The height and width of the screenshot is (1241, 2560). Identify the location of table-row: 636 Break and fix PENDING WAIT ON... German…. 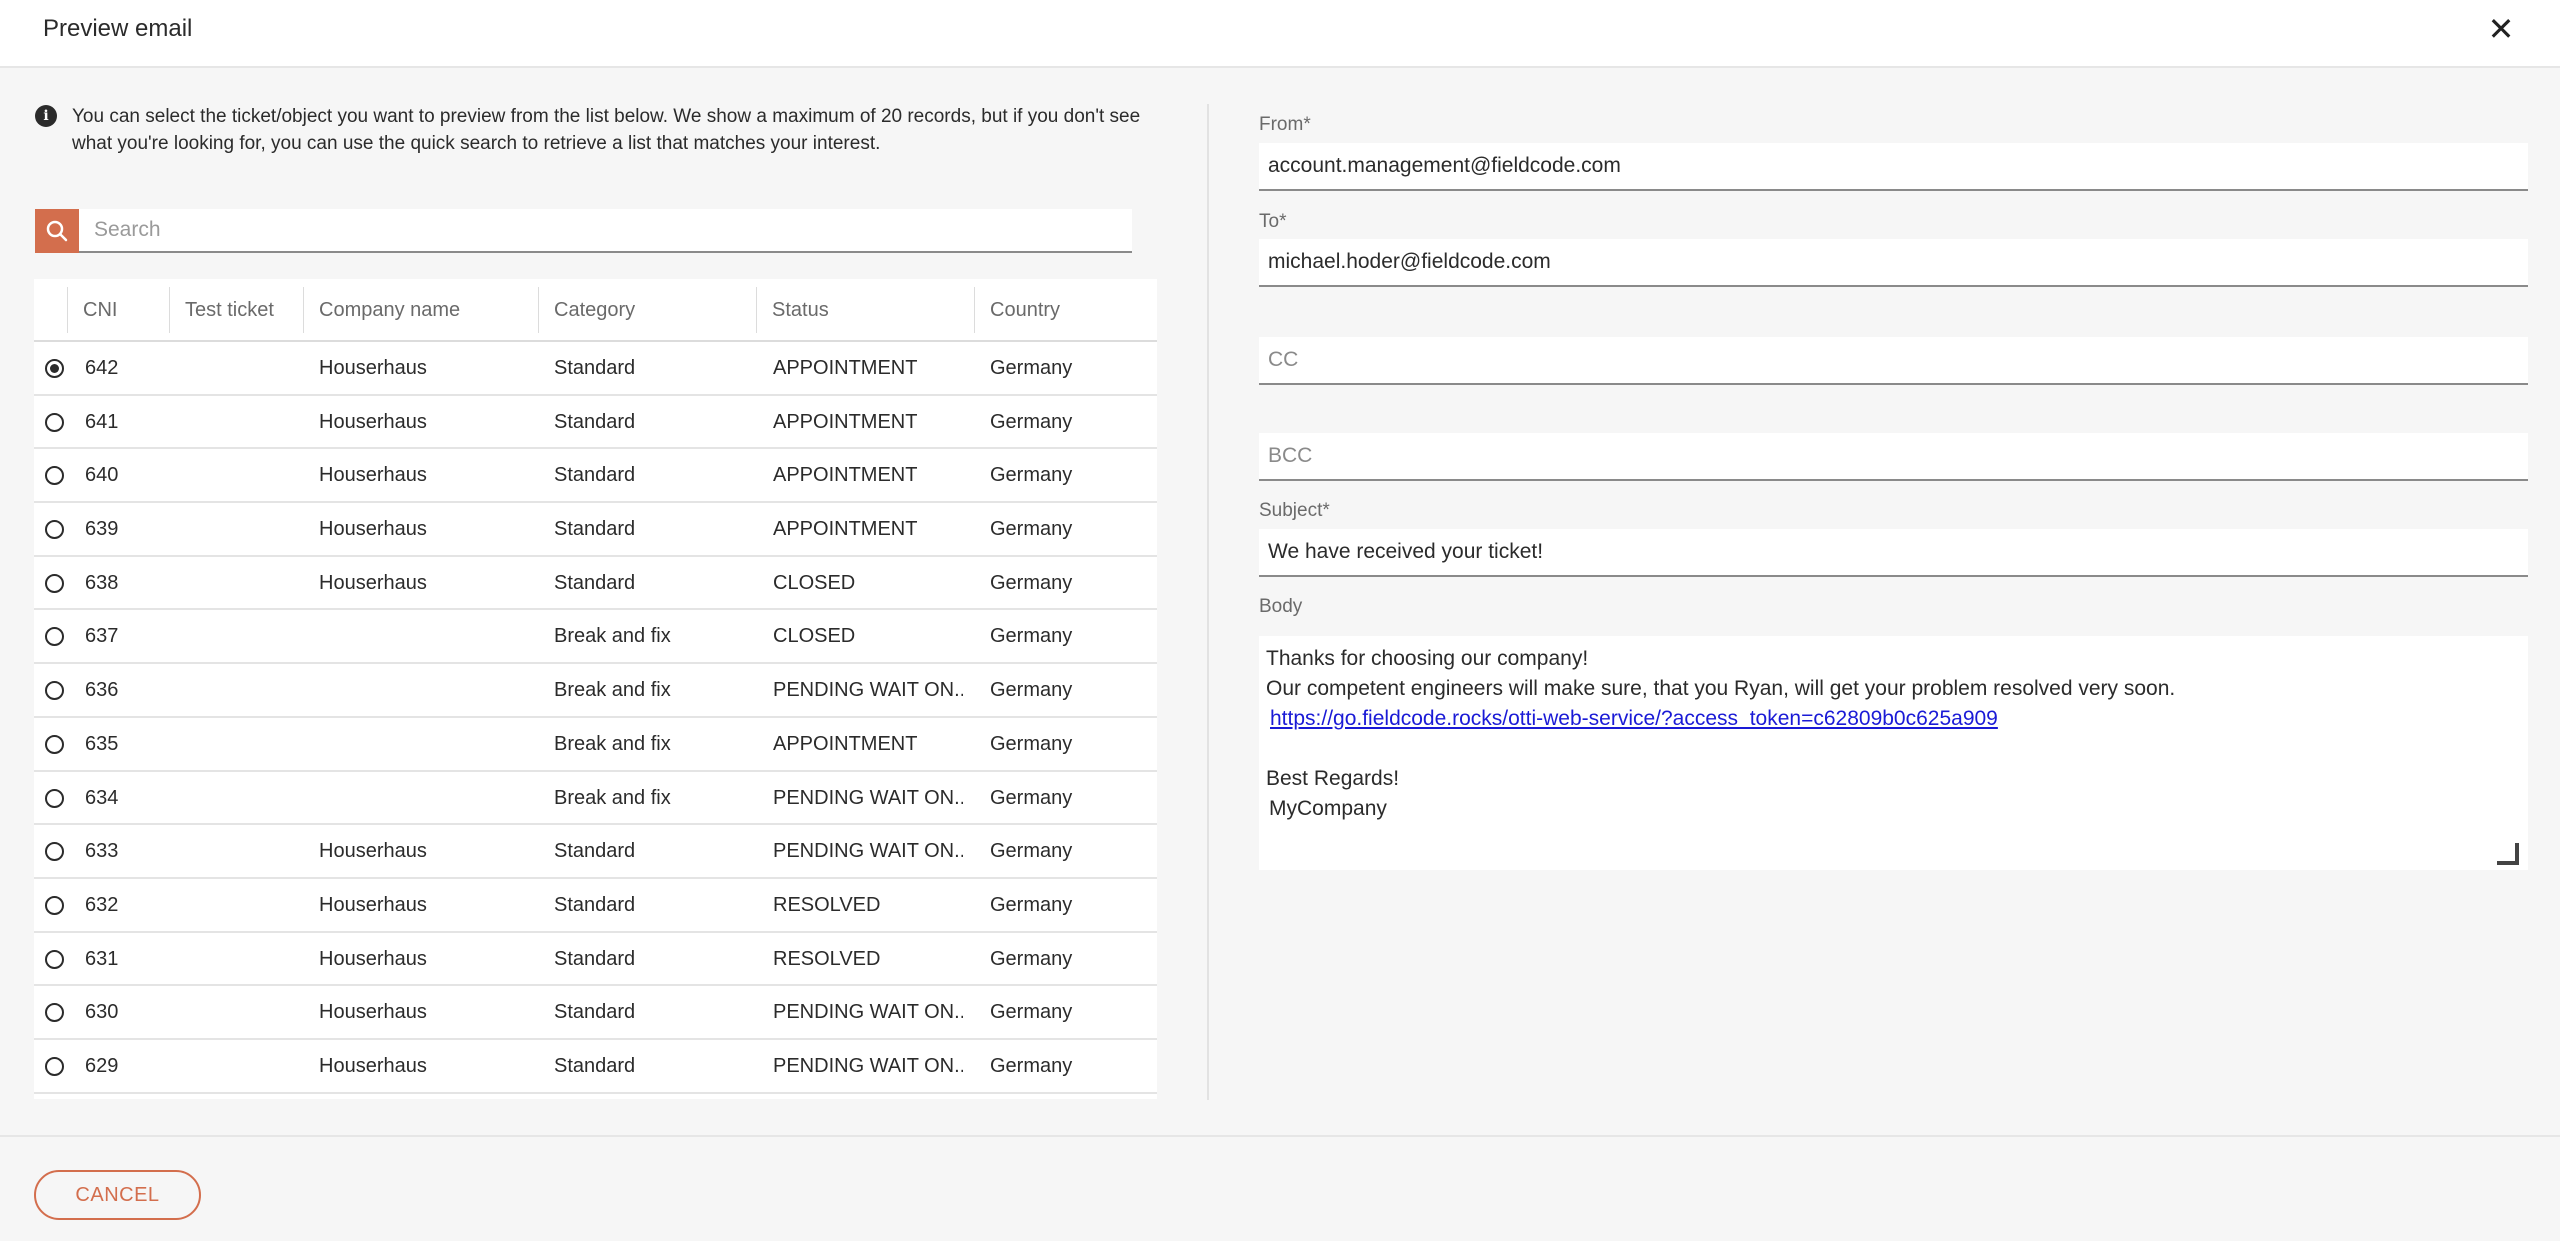
(595, 691).